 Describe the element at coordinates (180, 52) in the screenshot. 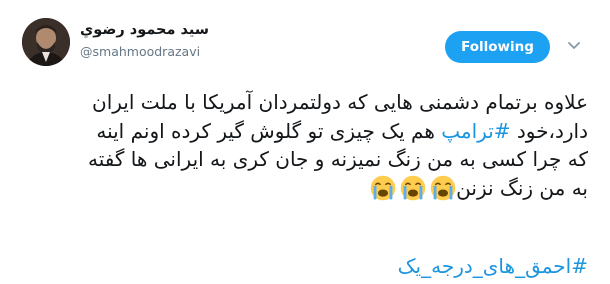

I see `user-handle: @smahmoodrazavi` at that location.